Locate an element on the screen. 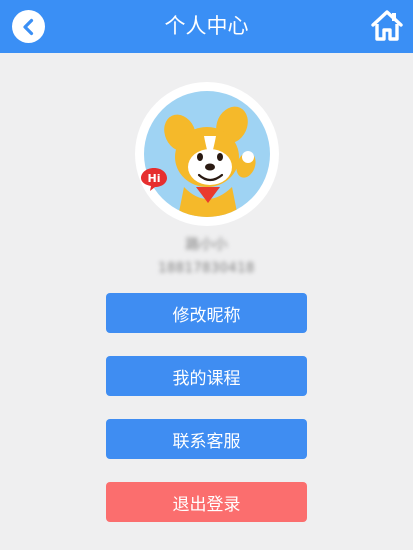 This screenshot has width=413, height=550. top-bar: 个人中心 is located at coordinates (206, 26).